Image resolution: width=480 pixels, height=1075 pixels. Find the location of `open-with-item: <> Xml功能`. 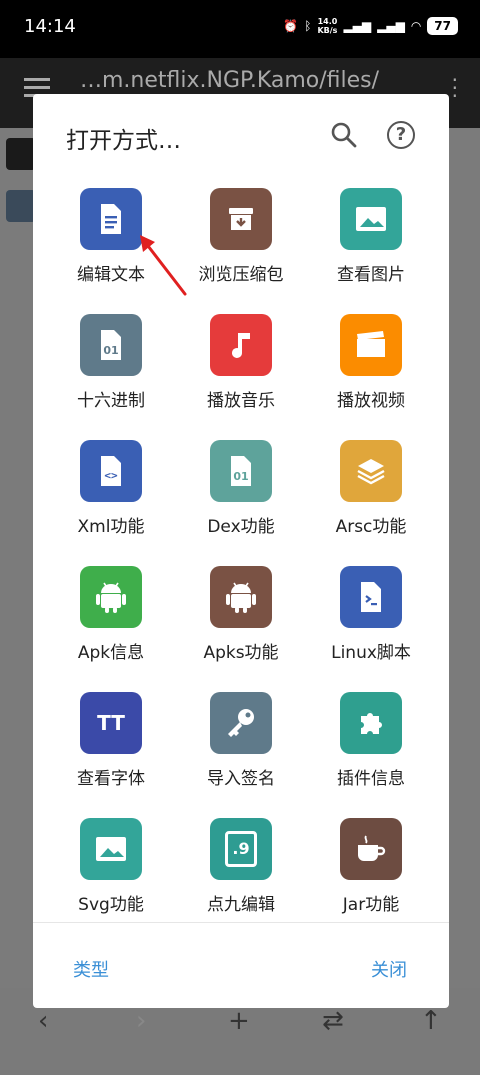

open-with-item: <> Xml功能 is located at coordinates (111, 494).